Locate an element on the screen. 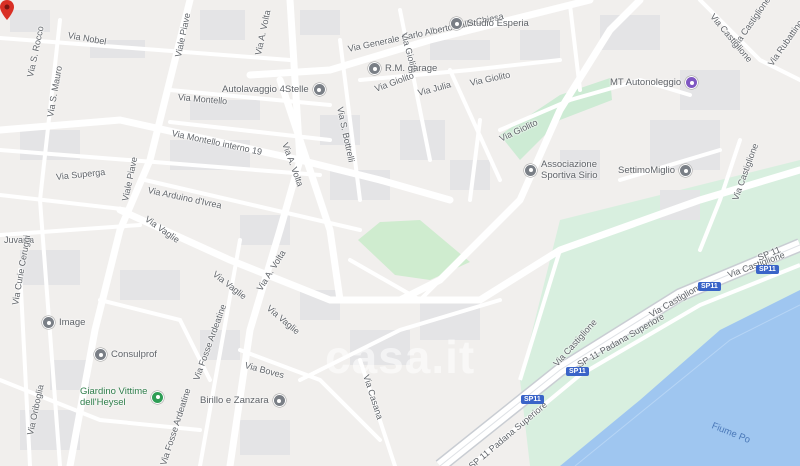  poi-consulprof: Consulprof is located at coordinates (125, 354).